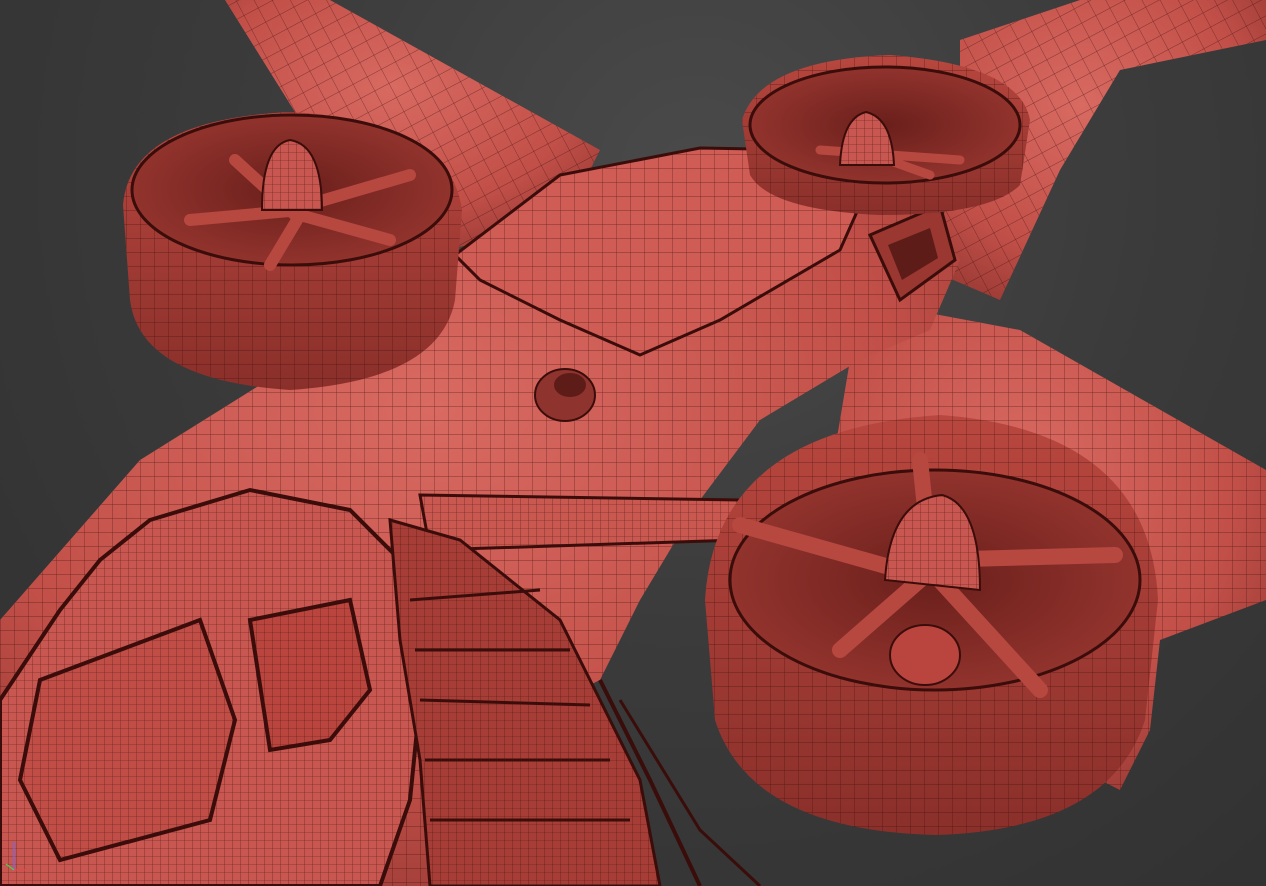  What do you see at coordinates (580, 522) in the screenshot?
I see `side-door` at bounding box center [580, 522].